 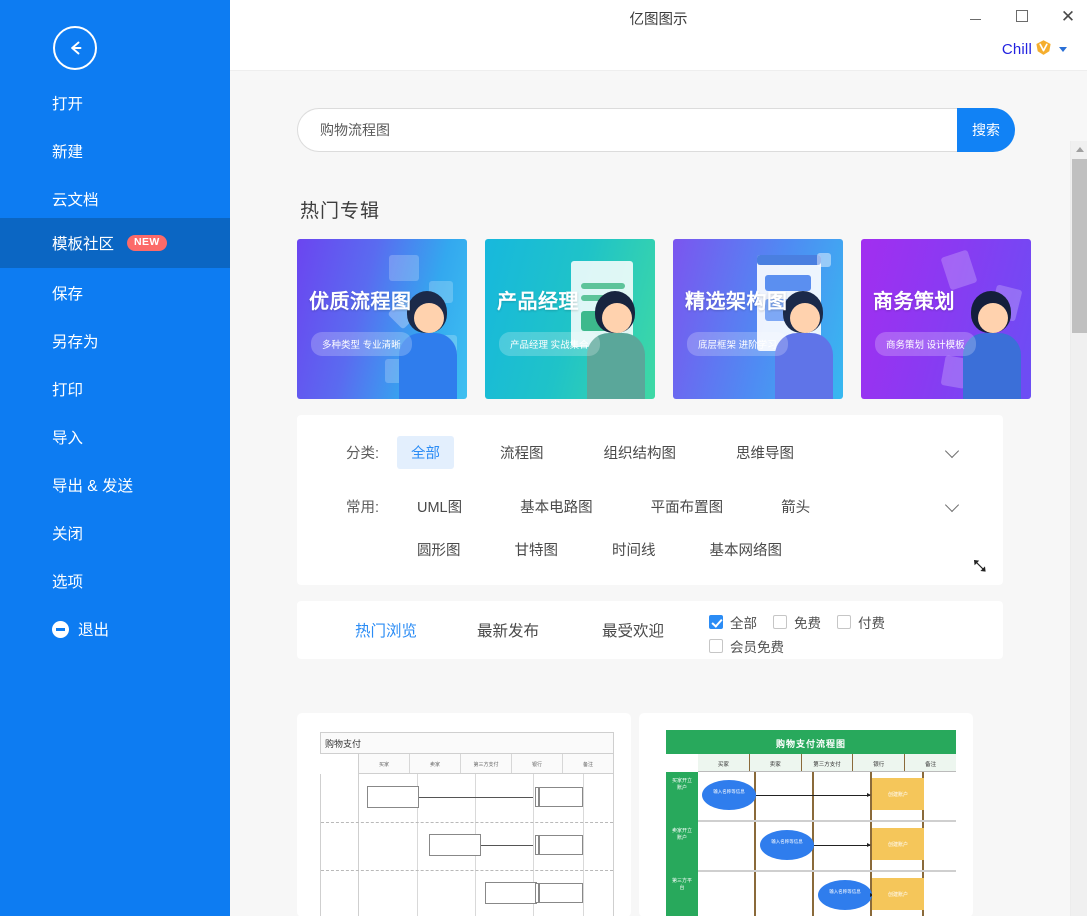 I want to click on sidebar-item-save: 保存, so click(x=115, y=293).